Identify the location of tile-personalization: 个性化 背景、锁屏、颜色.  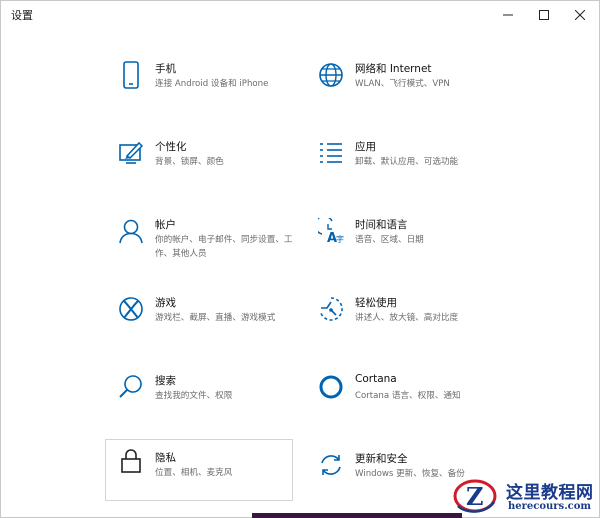
(202, 166).